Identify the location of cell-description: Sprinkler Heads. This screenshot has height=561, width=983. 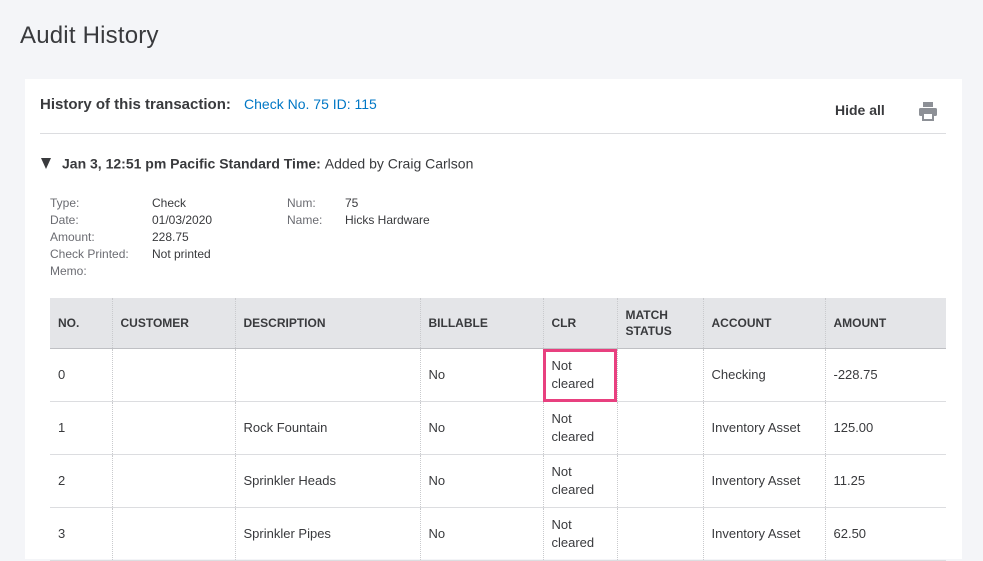
(328, 481).